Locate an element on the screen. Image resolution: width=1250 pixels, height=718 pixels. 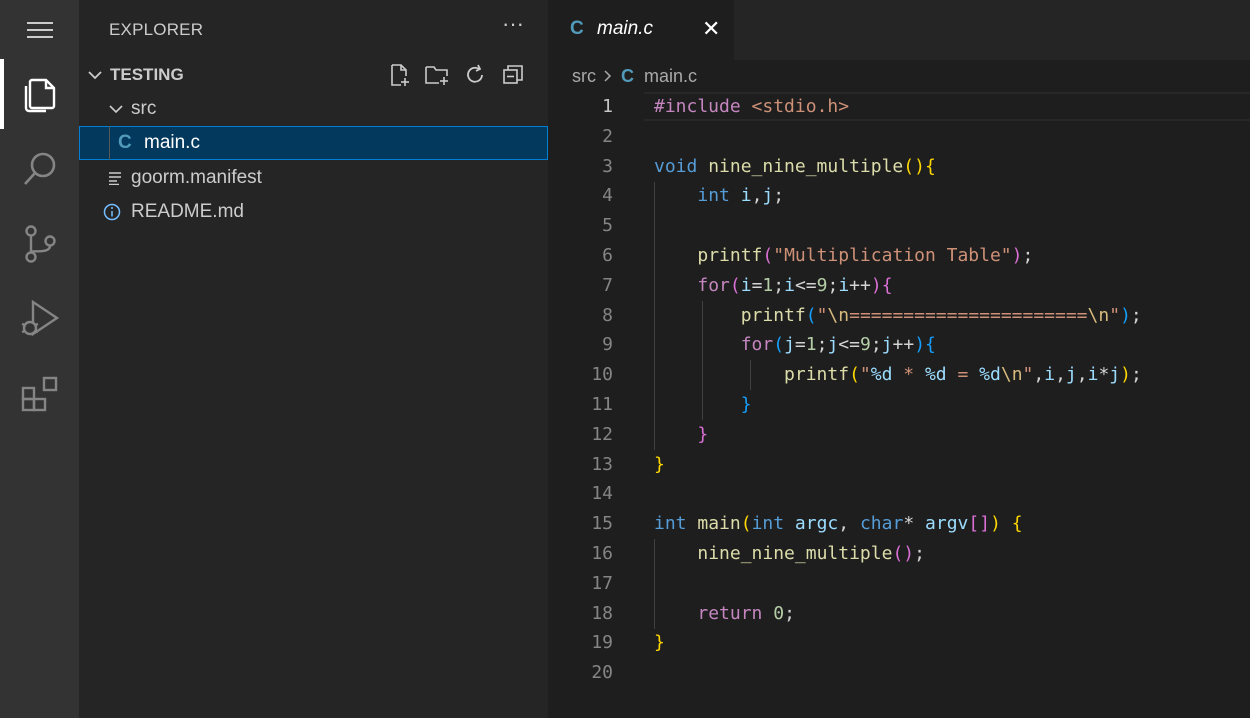
code-token: i is located at coordinates (1093, 375).